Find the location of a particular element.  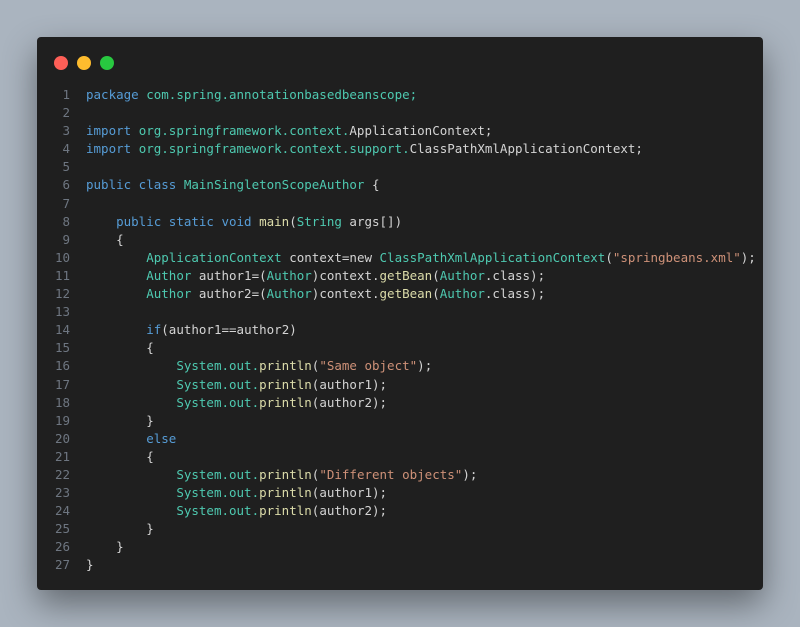

code-token: args[]) is located at coordinates (372, 221).